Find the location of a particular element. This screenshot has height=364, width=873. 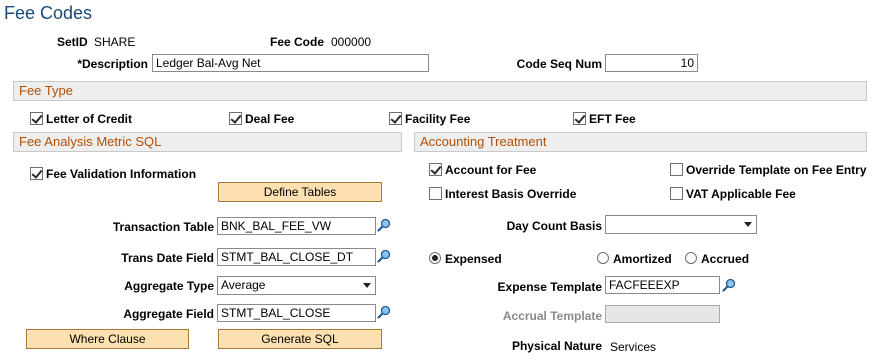

eft-fee-checkbox is located at coordinates (579, 118).